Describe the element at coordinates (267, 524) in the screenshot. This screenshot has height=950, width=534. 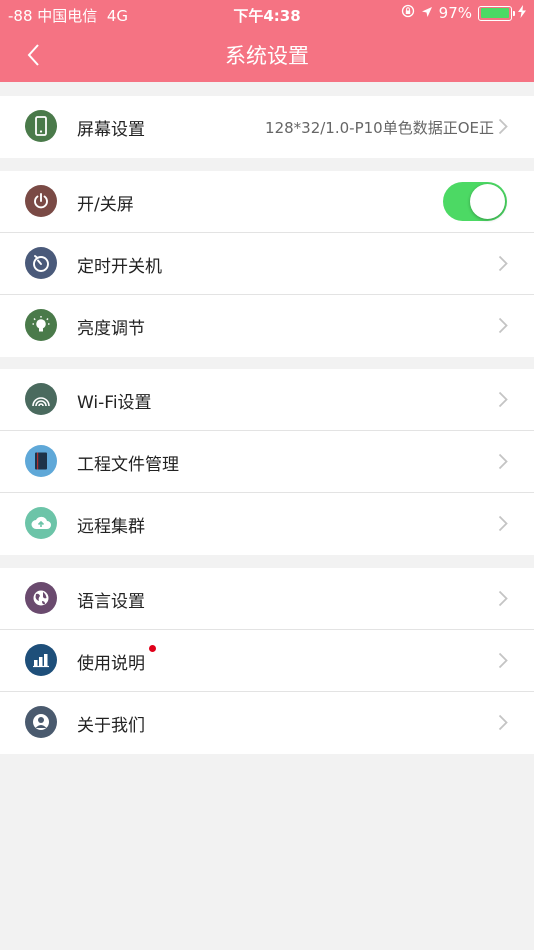
I see `remote-cluster-row: 远程集群` at that location.